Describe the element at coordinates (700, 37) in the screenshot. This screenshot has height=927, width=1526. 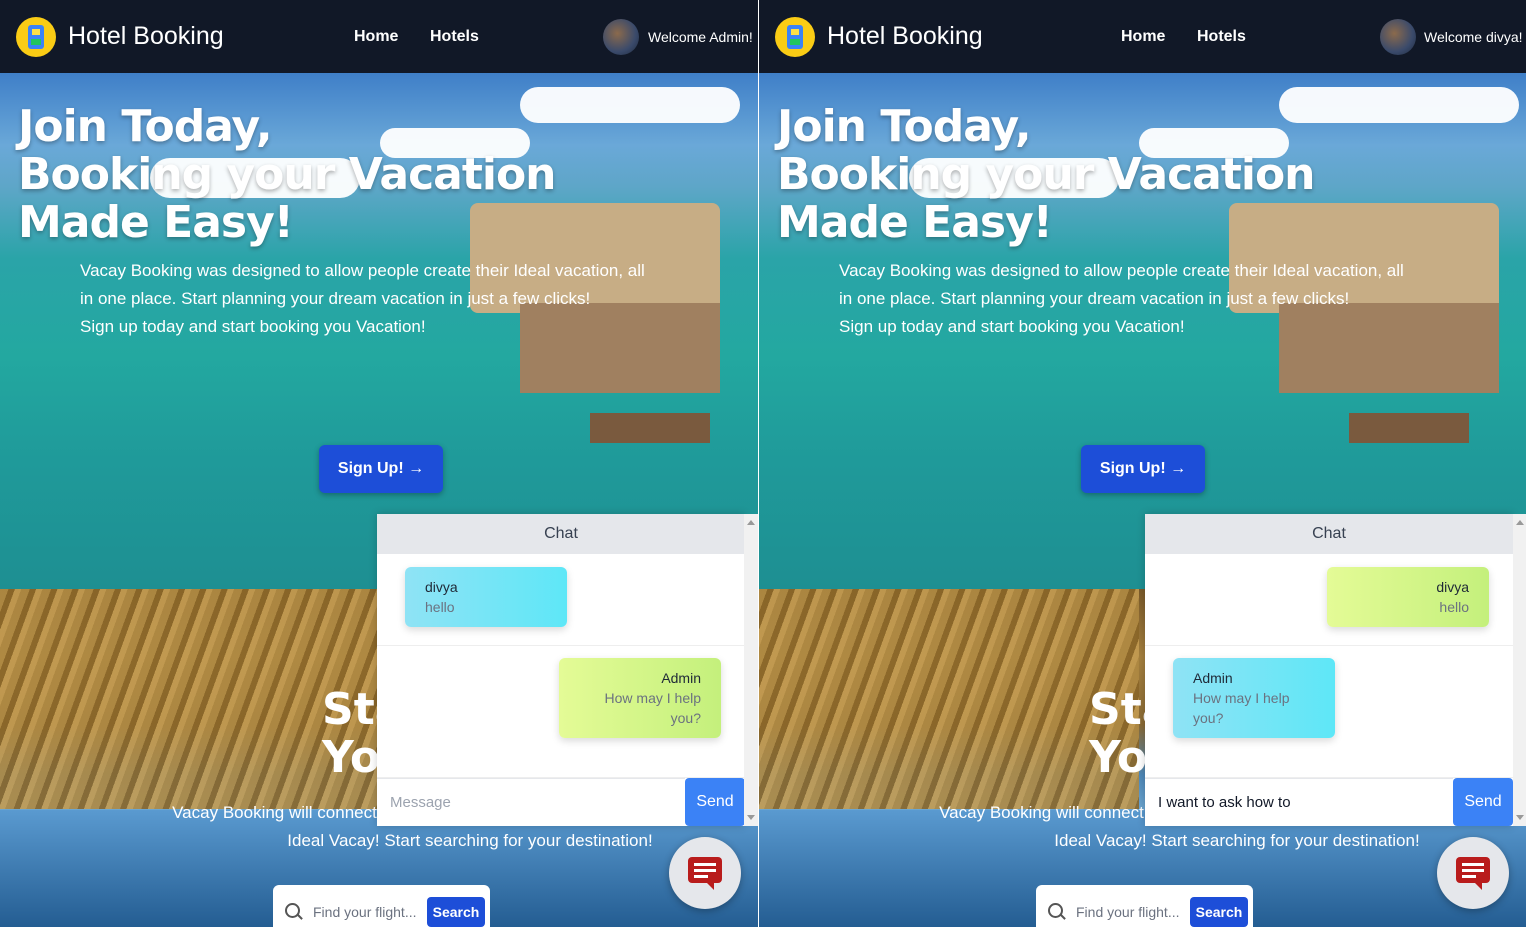
I see `welcome-text: Welcome Admin!` at that location.